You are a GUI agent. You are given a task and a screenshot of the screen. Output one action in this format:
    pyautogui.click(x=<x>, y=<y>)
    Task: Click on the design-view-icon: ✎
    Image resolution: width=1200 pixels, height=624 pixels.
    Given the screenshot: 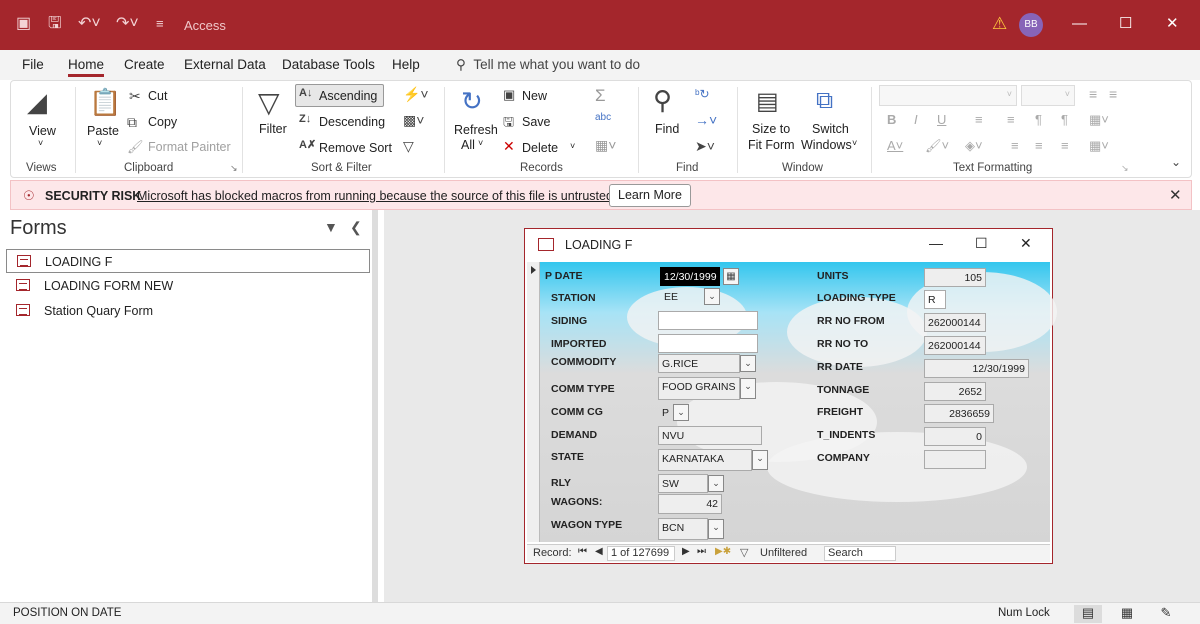 What is the action you would take?
    pyautogui.click(x=1166, y=614)
    